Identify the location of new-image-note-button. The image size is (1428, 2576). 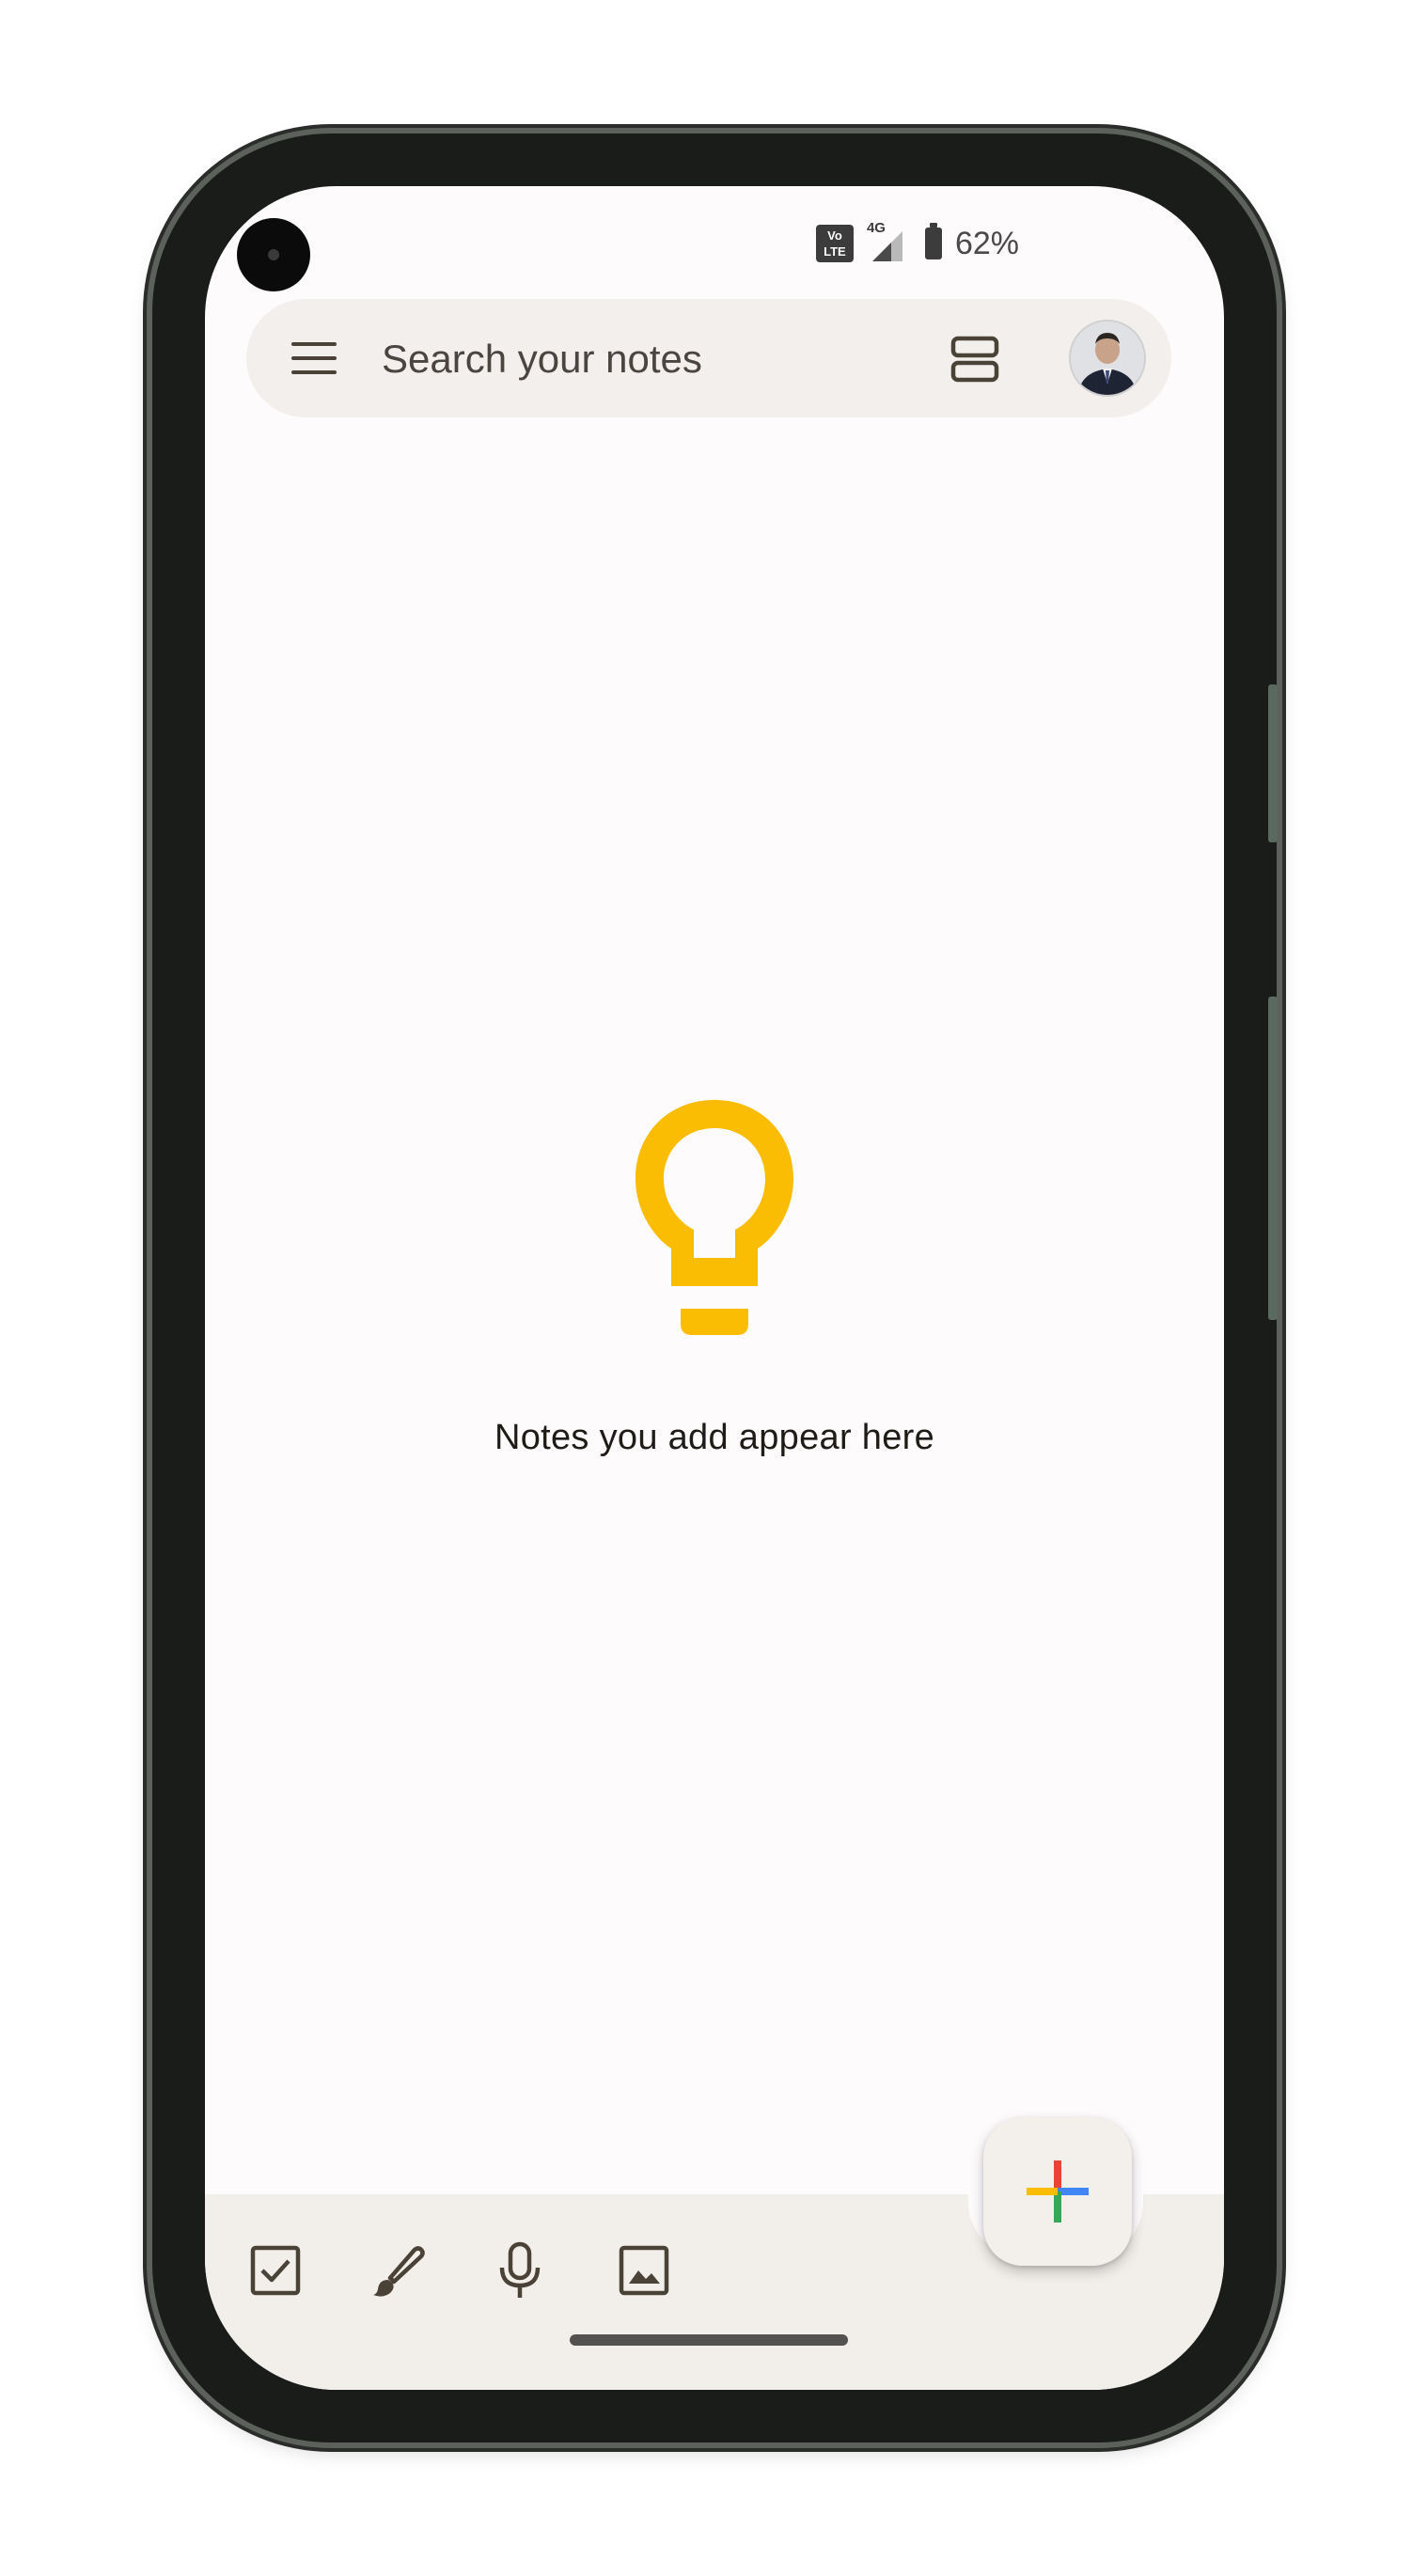
(644, 2270).